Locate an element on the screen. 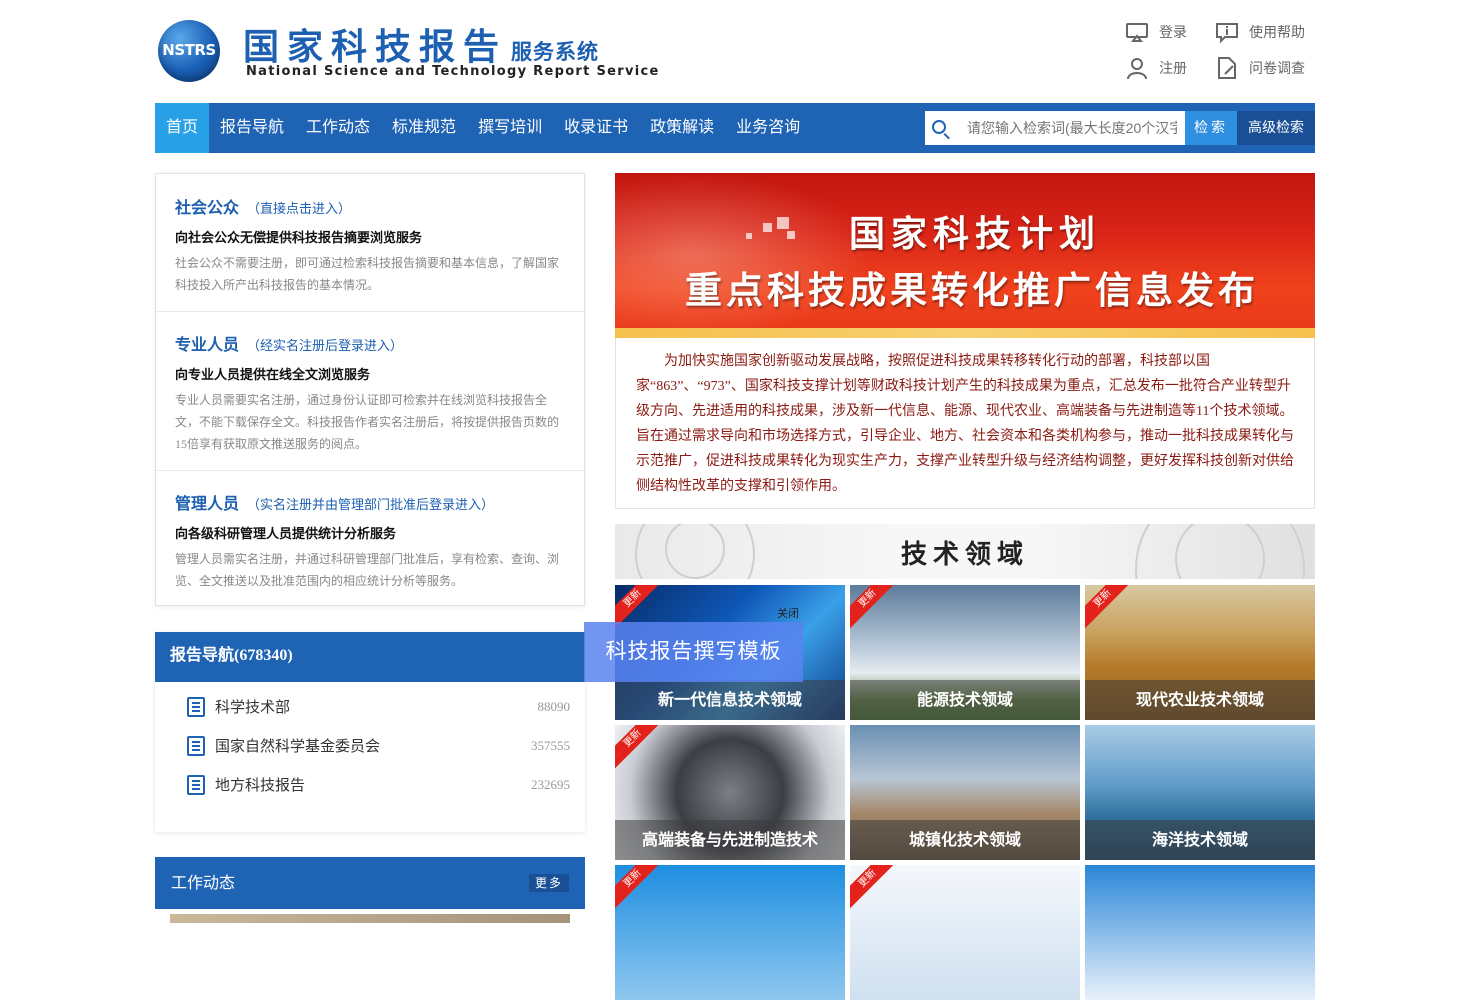 This screenshot has height=1000, width=1470. tech-field-label: 海洋技术领域 is located at coordinates (1200, 840).